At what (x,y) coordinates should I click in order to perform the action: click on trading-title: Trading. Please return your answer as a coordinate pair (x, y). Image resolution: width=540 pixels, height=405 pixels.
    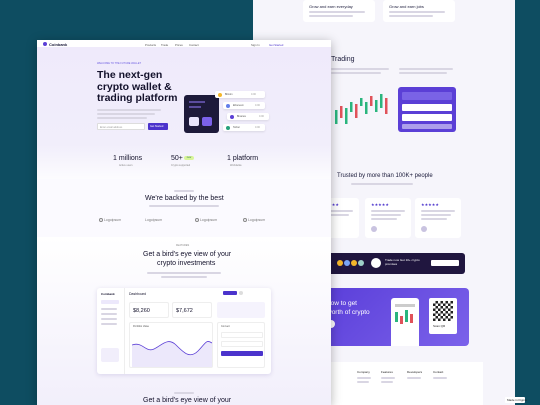
    Looking at the image, I should click on (343, 59).